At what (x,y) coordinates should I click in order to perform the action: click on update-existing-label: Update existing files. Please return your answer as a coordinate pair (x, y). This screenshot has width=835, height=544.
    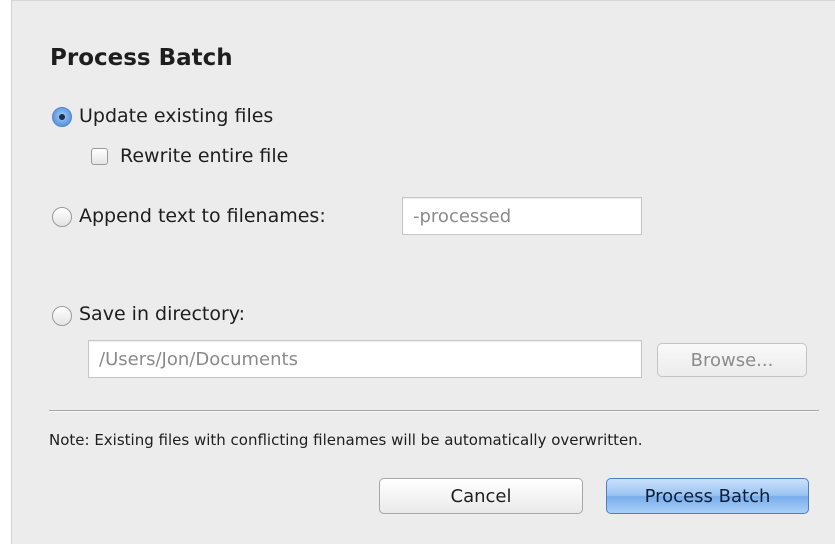
    Looking at the image, I should click on (176, 116).